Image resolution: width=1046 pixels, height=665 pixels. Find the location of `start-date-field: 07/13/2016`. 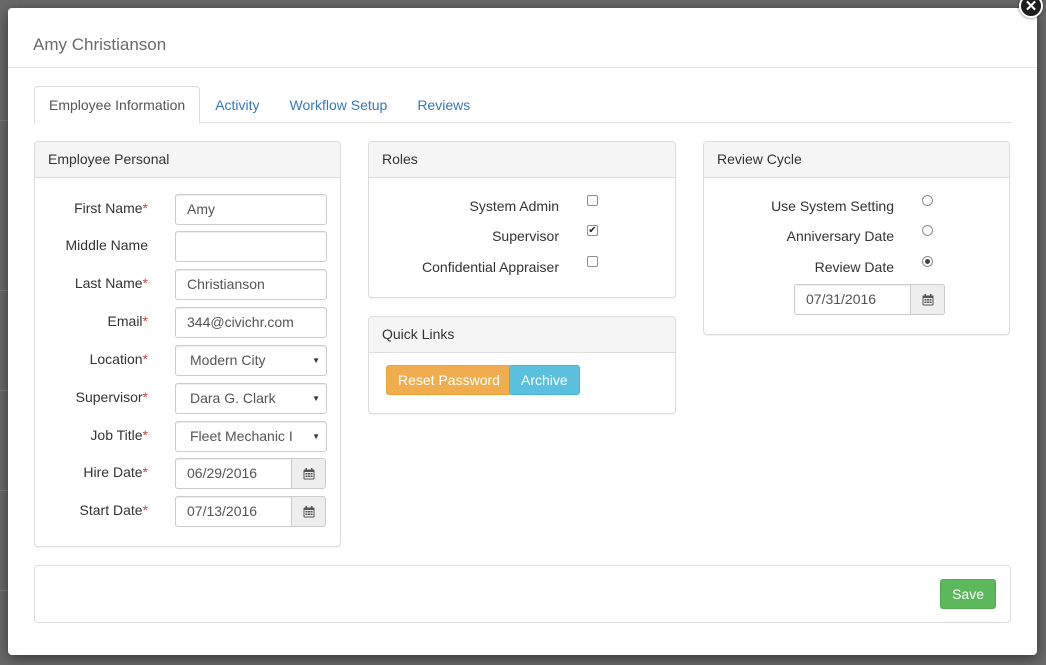

start-date-field: 07/13/2016 is located at coordinates (250, 511).